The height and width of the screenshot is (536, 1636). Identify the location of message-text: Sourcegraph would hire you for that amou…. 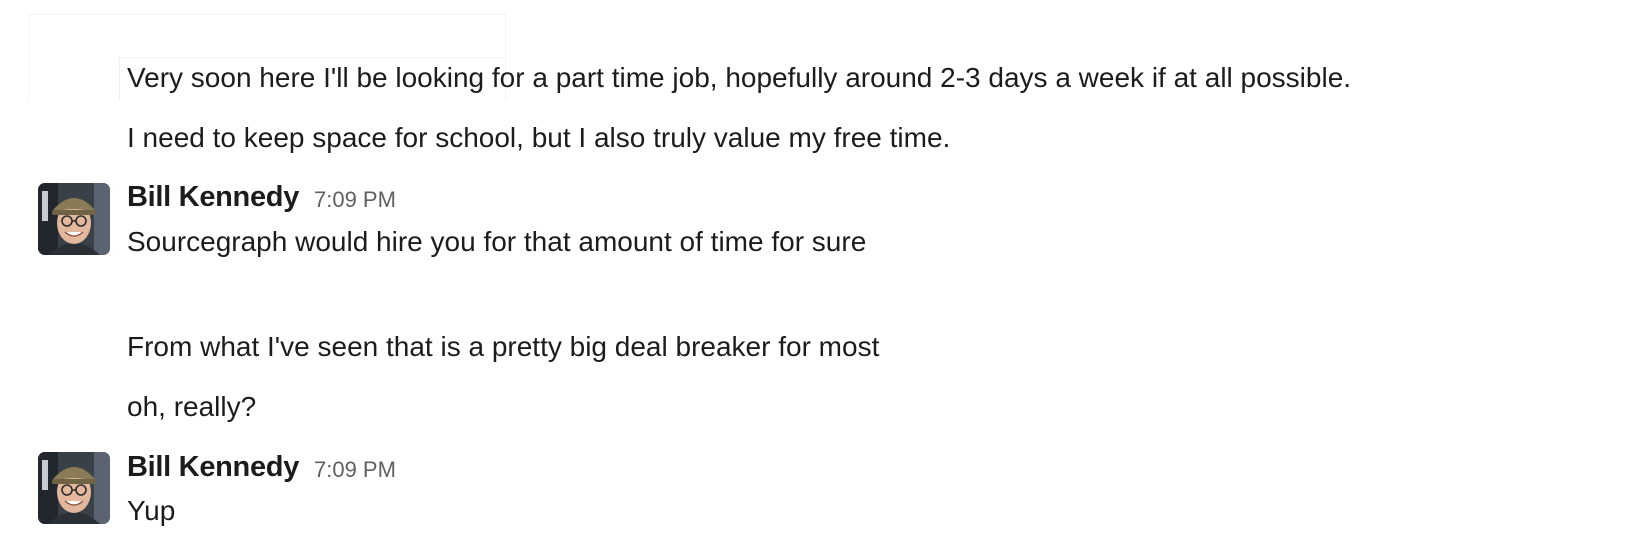
(497, 241).